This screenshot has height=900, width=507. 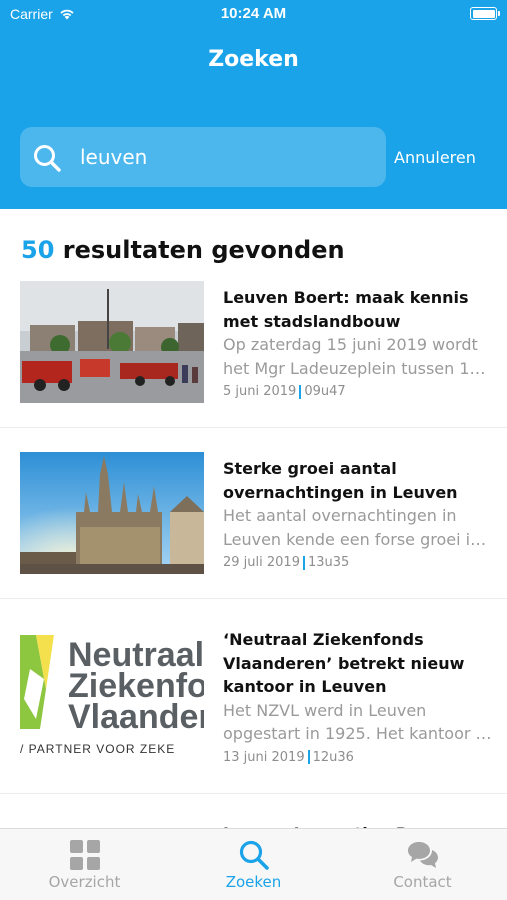 What do you see at coordinates (112, 342) in the screenshot?
I see `thumbnail-market-square` at bounding box center [112, 342].